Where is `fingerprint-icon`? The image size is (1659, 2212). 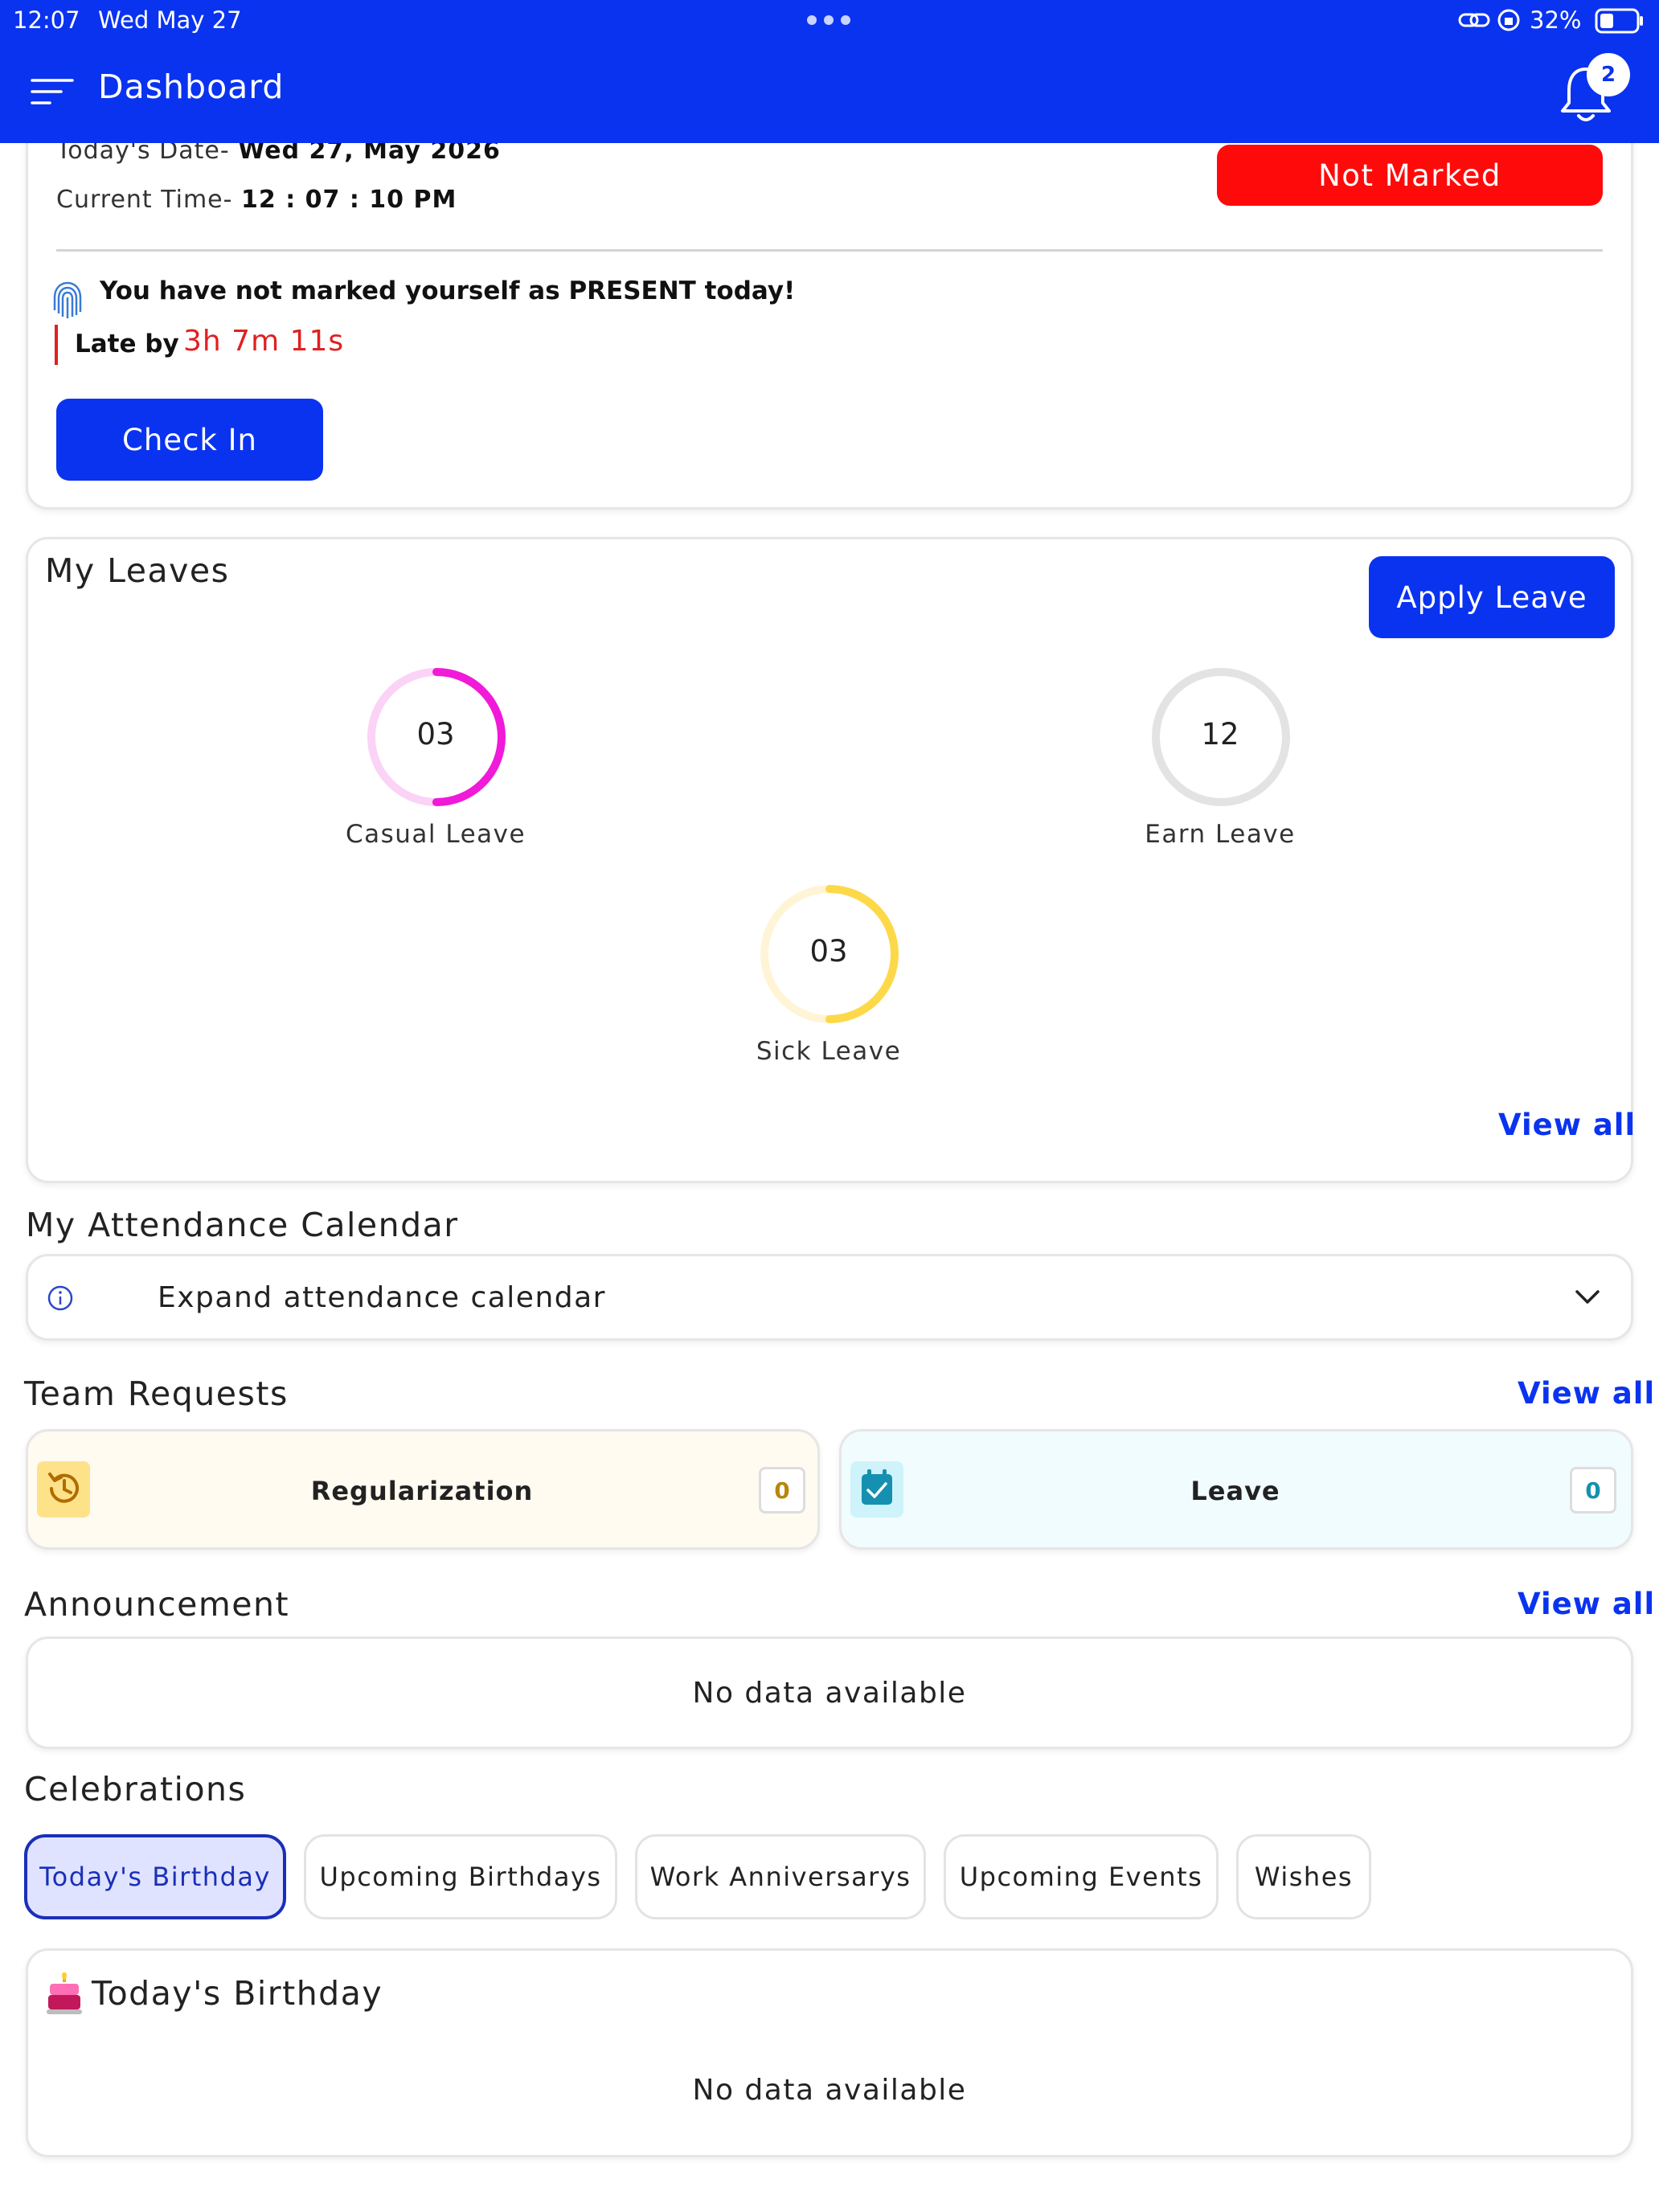
fingerprint-icon is located at coordinates (67, 299).